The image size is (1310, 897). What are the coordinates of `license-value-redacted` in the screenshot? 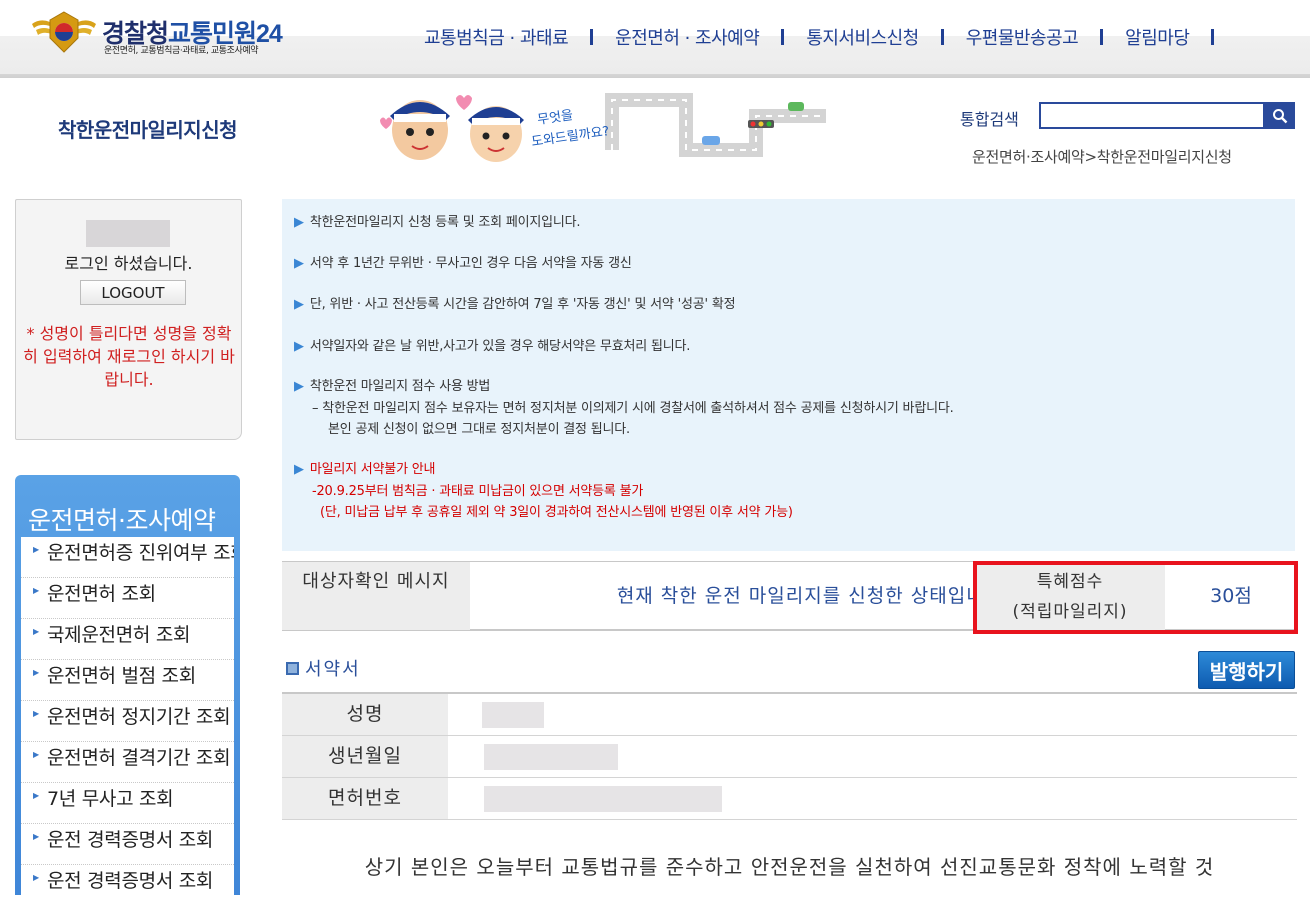 It's located at (603, 799).